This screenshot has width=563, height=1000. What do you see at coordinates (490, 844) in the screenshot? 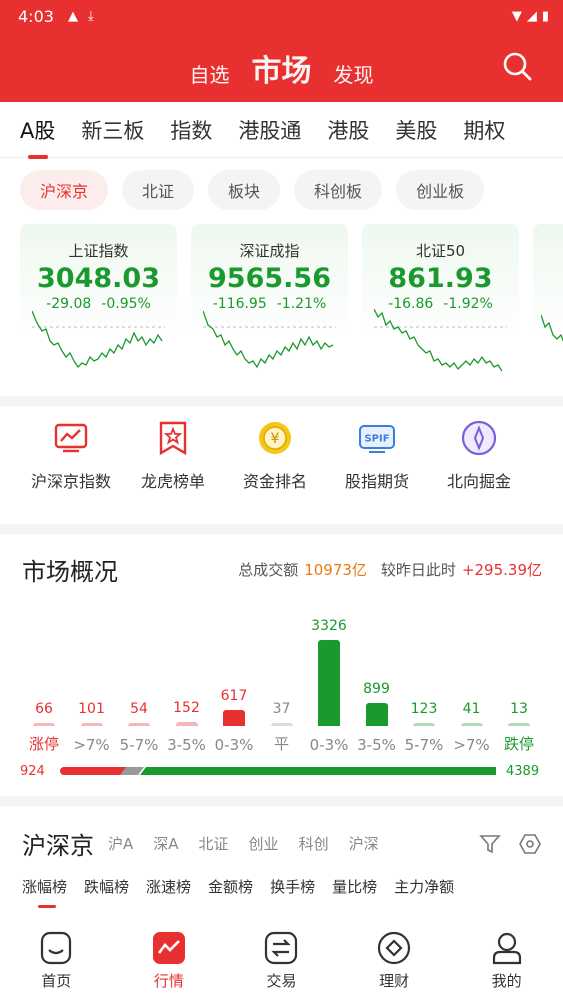
I see `filter-icon` at bounding box center [490, 844].